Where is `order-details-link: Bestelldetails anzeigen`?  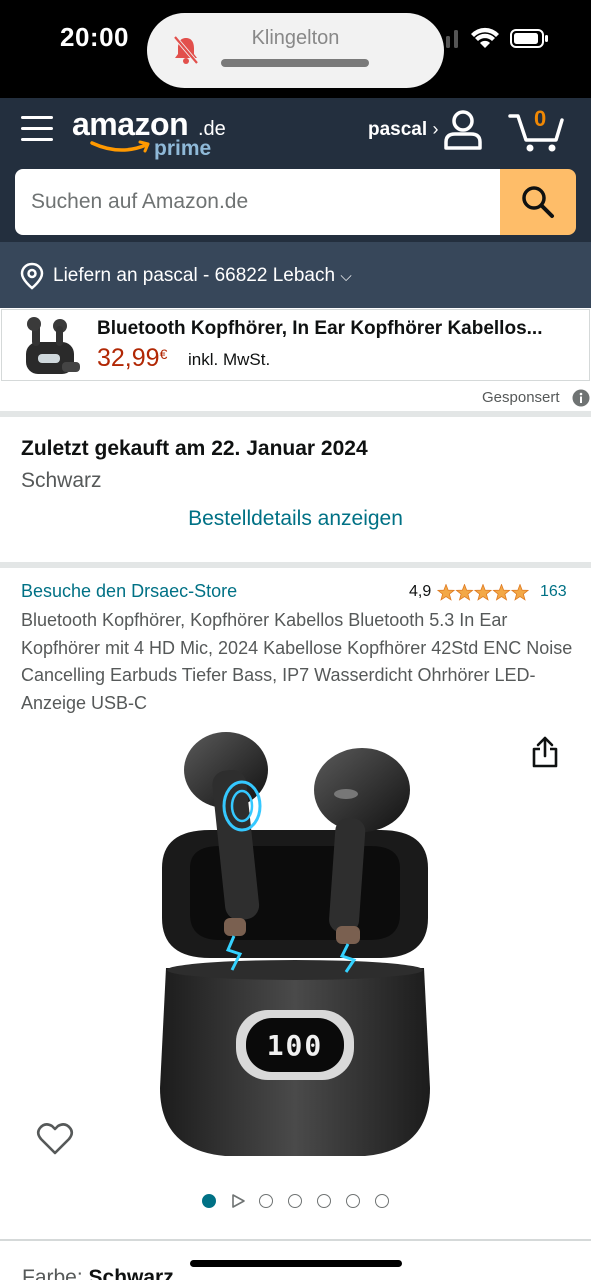
order-details-link: Bestelldetails anzeigen is located at coordinates (295, 519).